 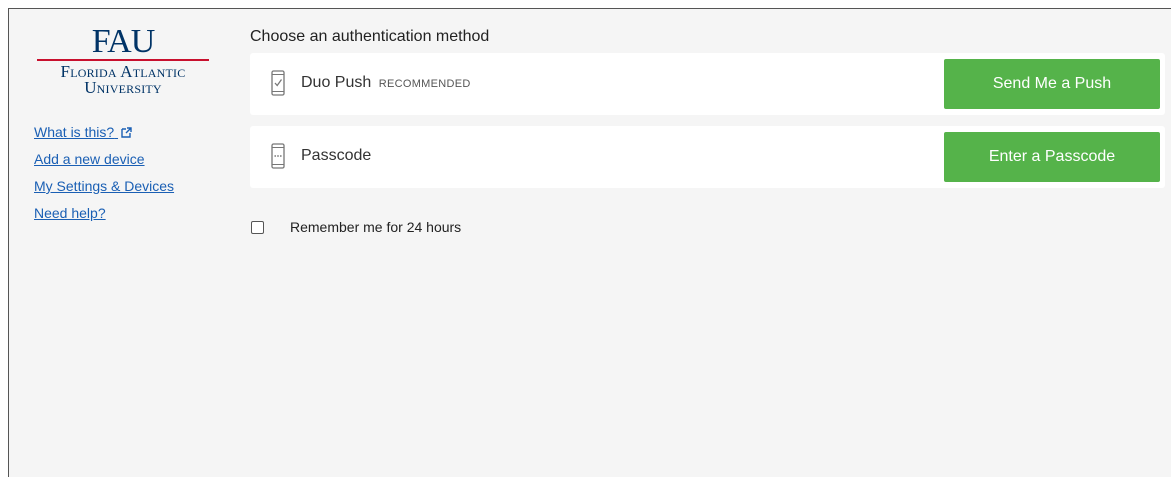 I want to click on remember-me: Remember me for 24 hours, so click(x=355, y=227).